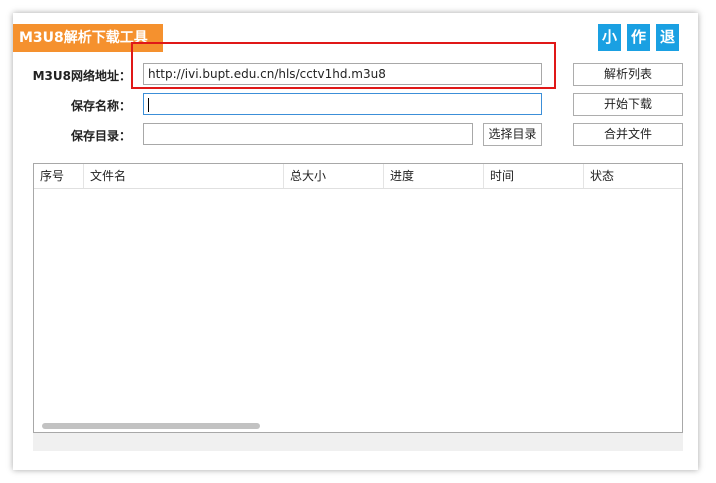 This screenshot has height=483, width=716. Describe the element at coordinates (609, 37) in the screenshot. I see `minimize-button: 小` at that location.